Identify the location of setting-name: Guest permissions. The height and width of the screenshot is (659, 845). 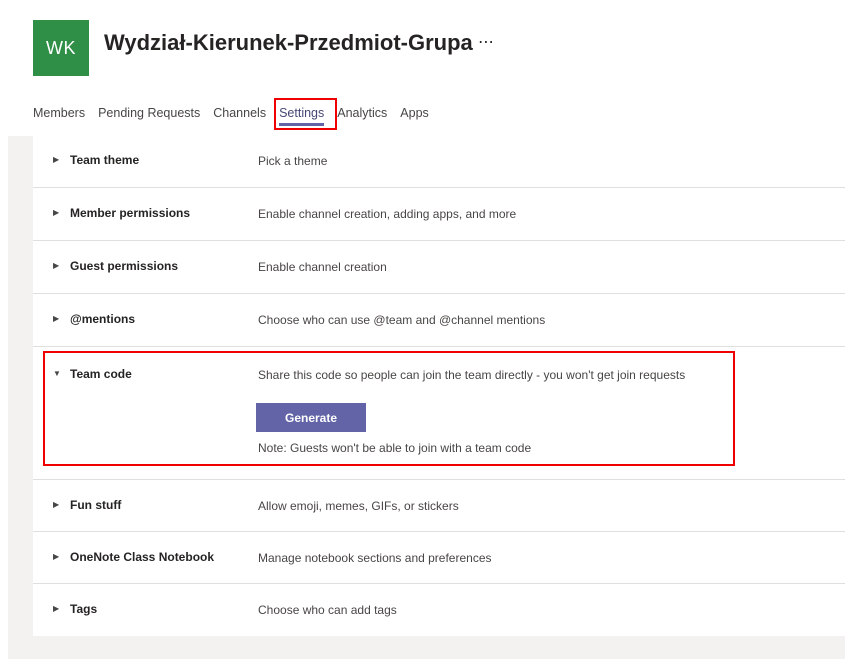
(124, 266).